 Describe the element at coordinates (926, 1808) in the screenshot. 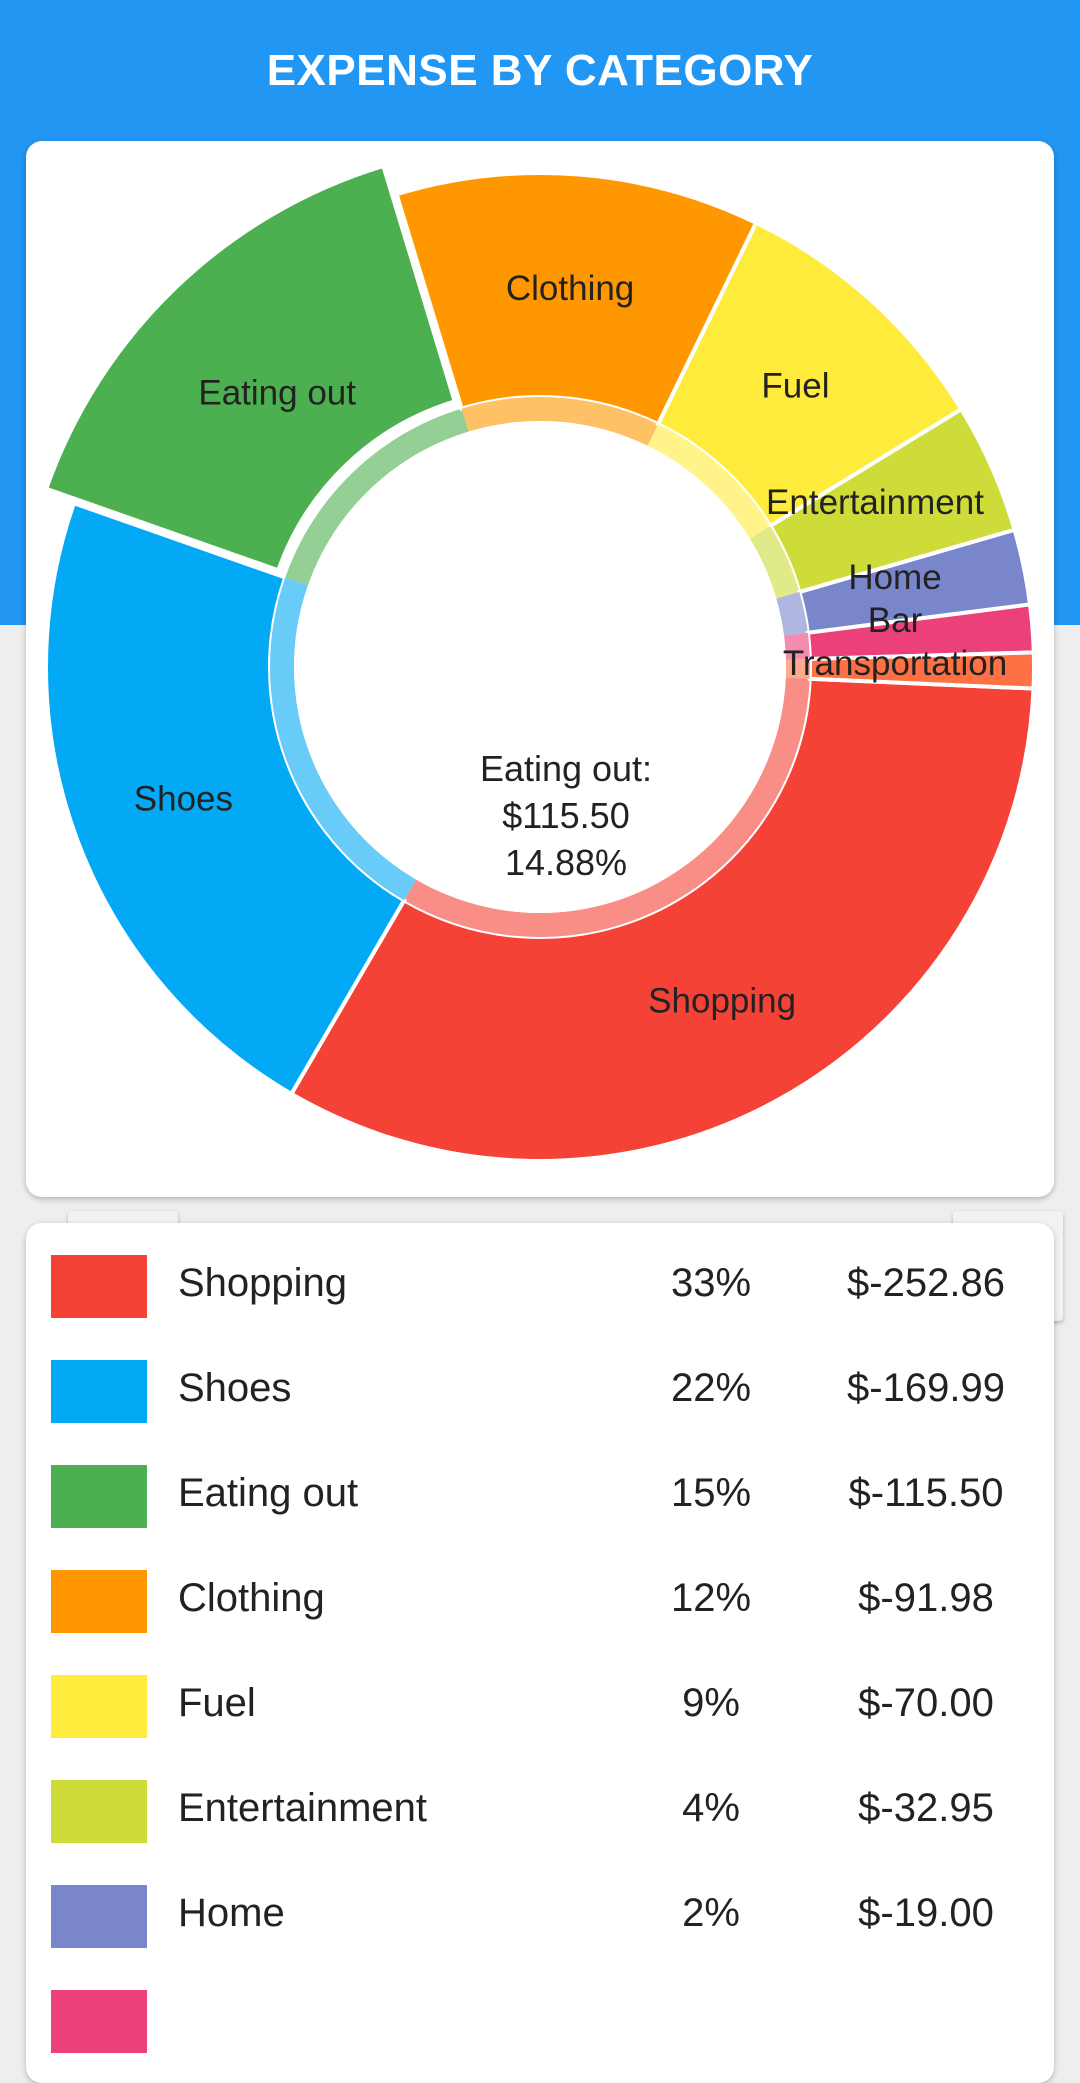

I see `legend-amount: $-32.95` at that location.